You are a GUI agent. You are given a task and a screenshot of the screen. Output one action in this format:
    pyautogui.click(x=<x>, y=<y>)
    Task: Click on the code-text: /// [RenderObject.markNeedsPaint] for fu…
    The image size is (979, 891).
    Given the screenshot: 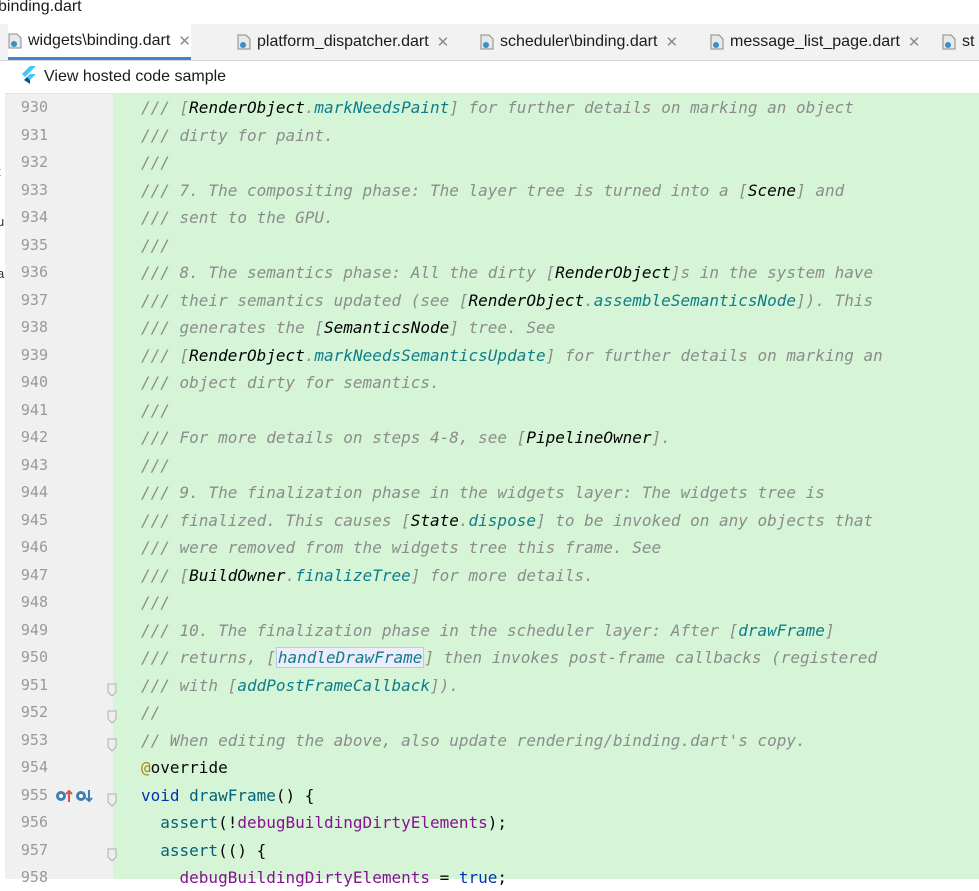 What is the action you would take?
    pyautogui.click(x=497, y=107)
    